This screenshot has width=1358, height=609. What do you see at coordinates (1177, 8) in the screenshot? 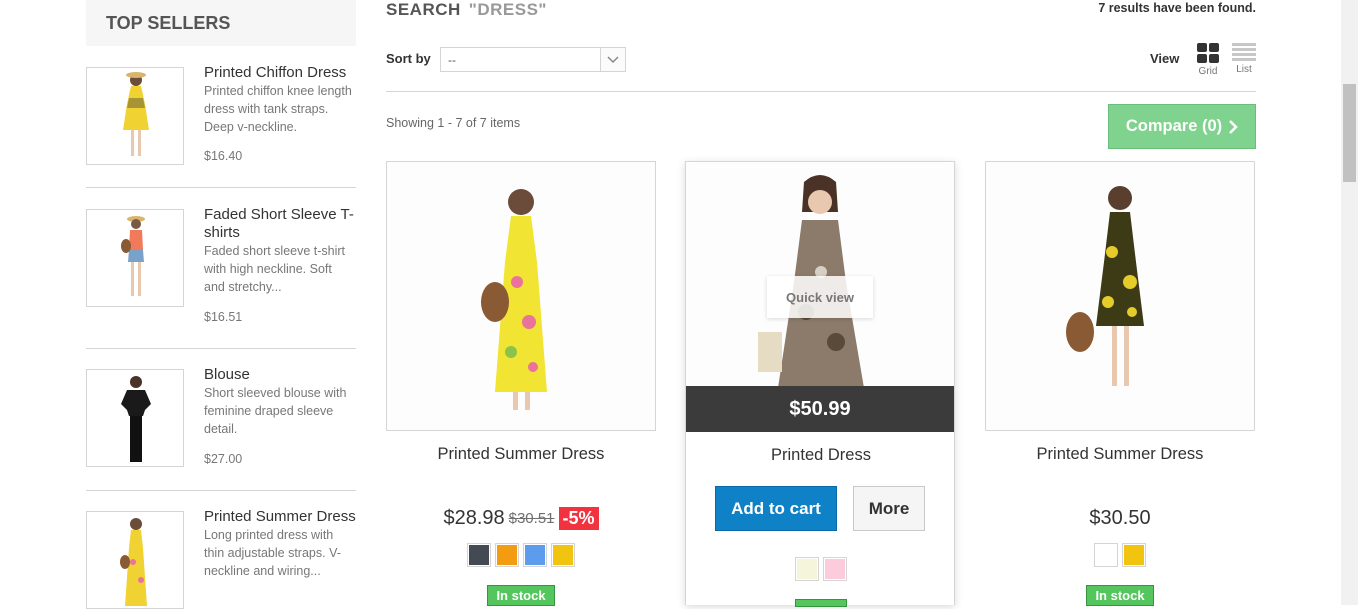
I see `results-count: 7 results have been found.` at bounding box center [1177, 8].